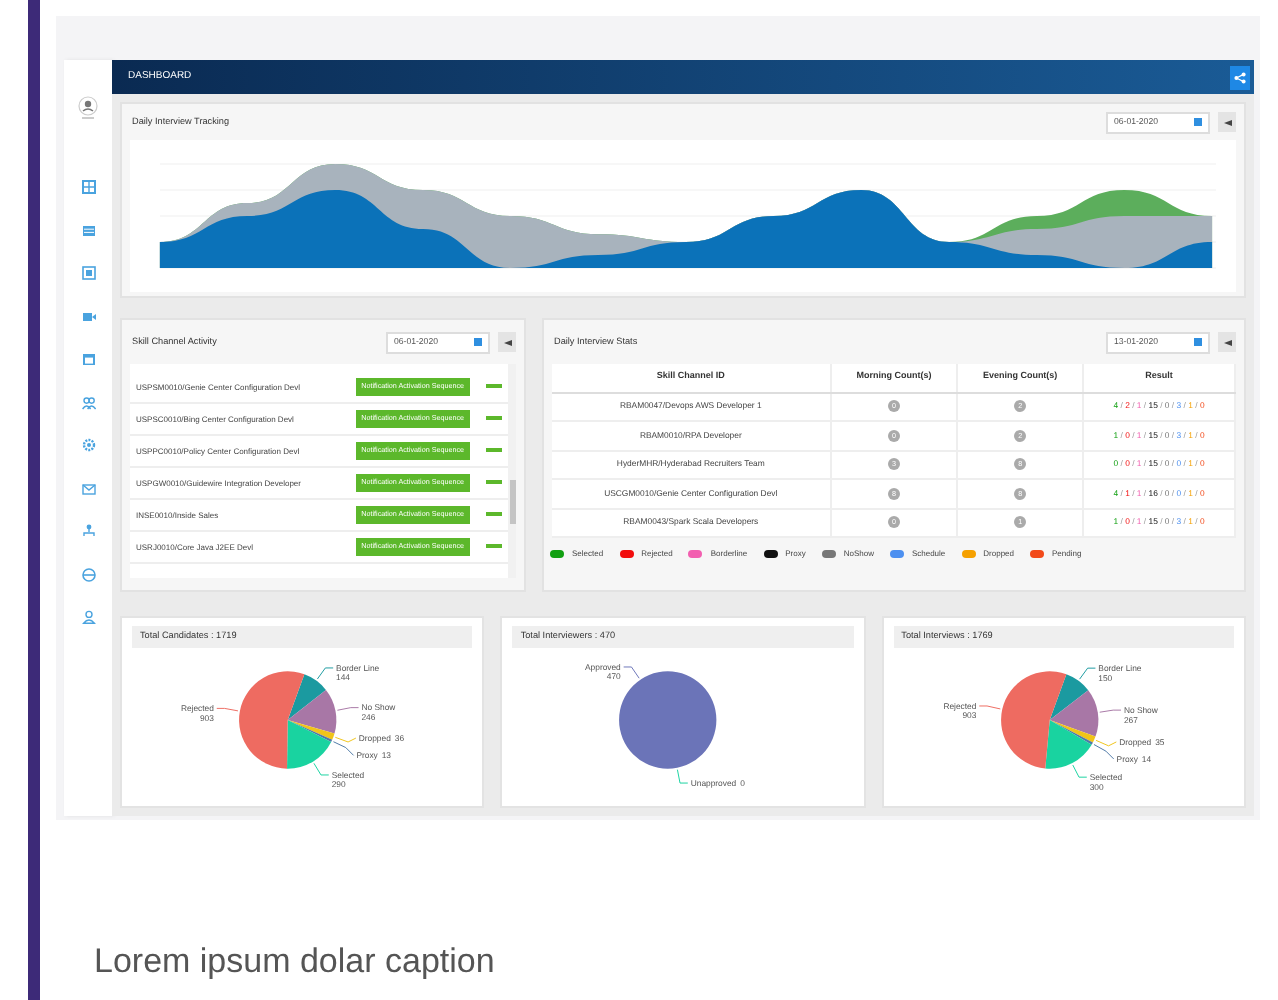 Image resolution: width=1278 pixels, height=1000 pixels. Describe the element at coordinates (88, 402) in the screenshot. I see `users-icon` at that location.